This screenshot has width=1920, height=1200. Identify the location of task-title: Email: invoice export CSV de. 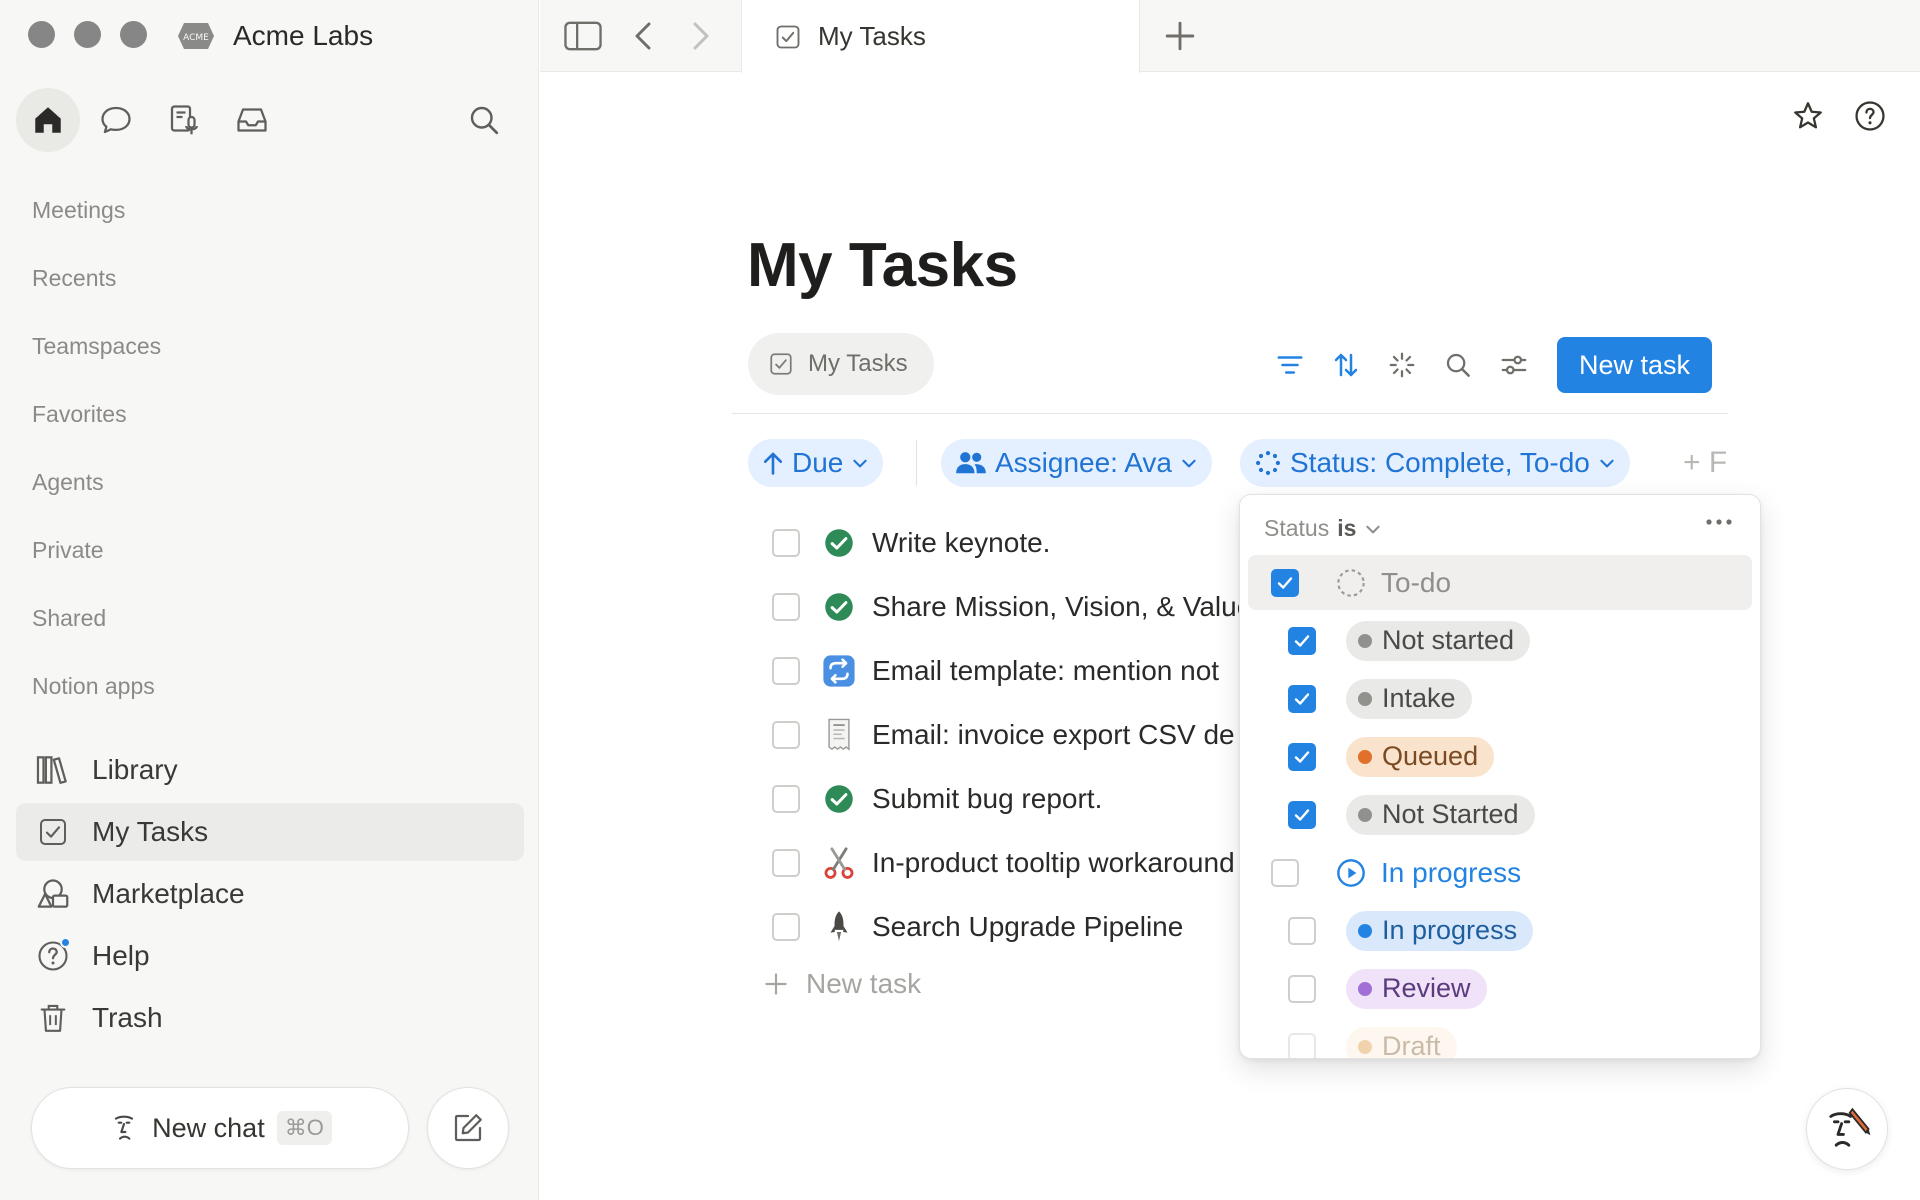
(1053, 734).